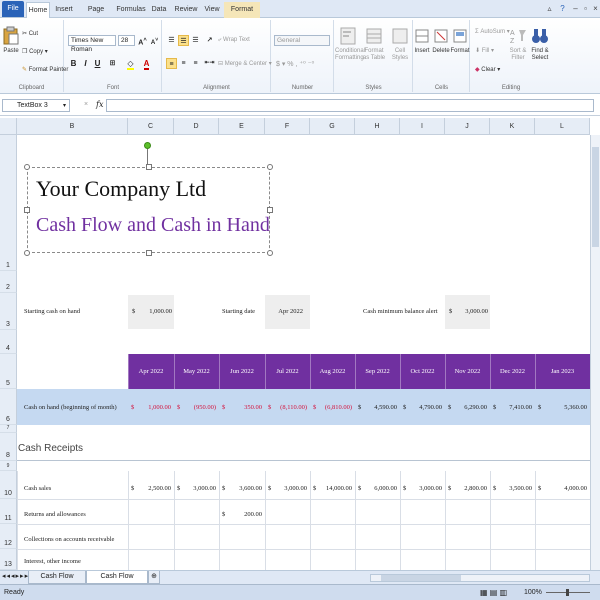 Image resolution: width=600 pixels, height=600 pixels. What do you see at coordinates (8, 126) in the screenshot?
I see `select-all-corner` at bounding box center [8, 126].